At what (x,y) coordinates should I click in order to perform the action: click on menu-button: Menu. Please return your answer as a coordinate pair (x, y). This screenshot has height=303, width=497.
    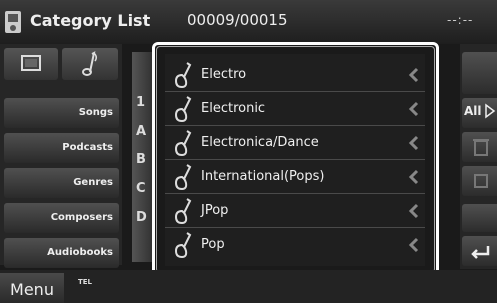
    Looking at the image, I should click on (32, 288).